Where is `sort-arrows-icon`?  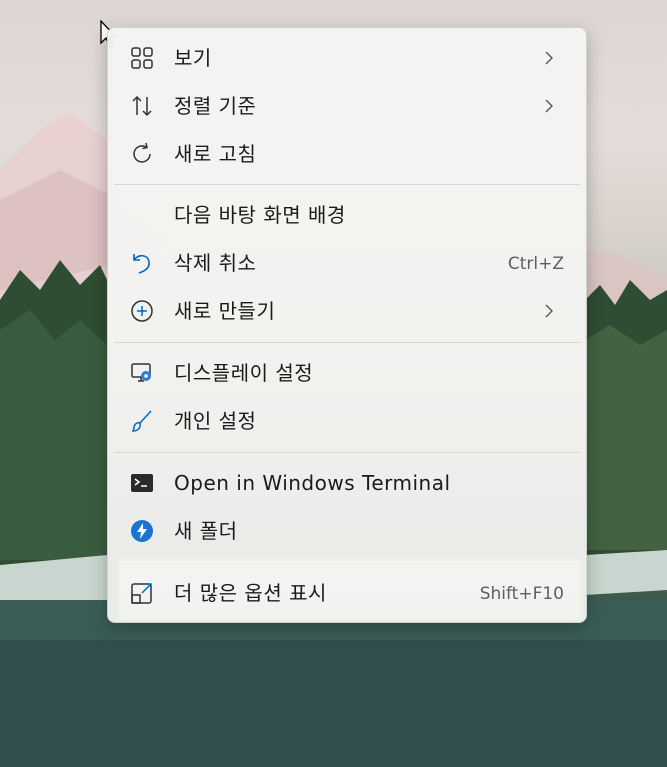 sort-arrows-icon is located at coordinates (142, 106).